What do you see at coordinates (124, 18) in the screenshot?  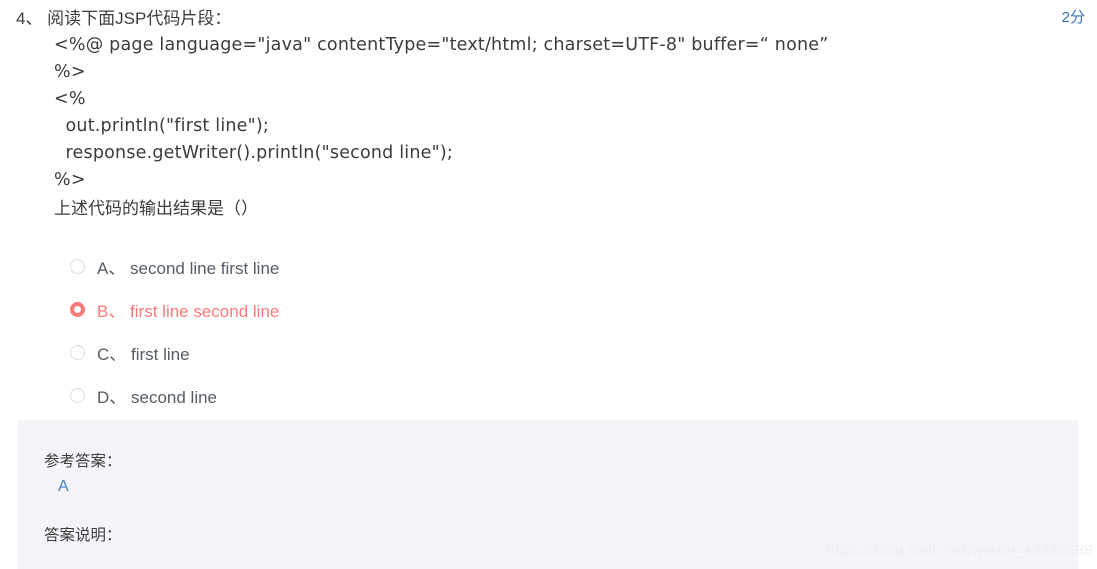 I see `question-title: 4、 阅读下面JSP代码片段：` at bounding box center [124, 18].